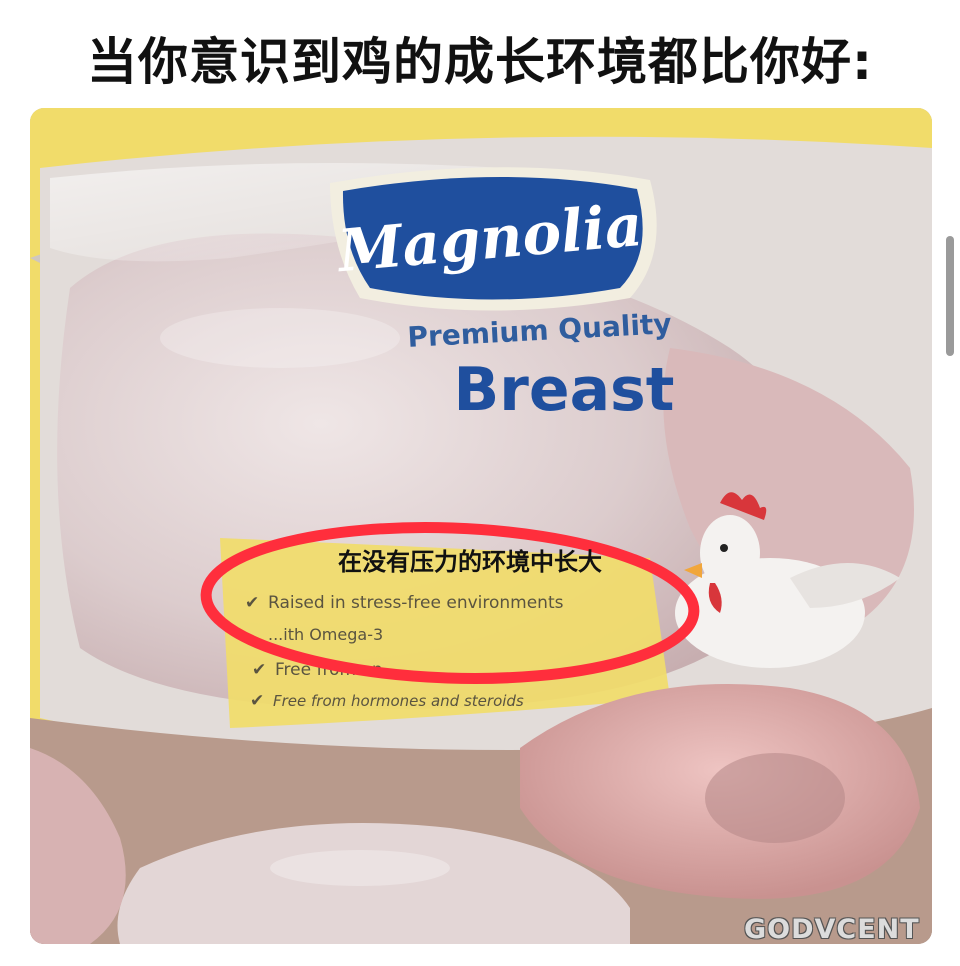 This screenshot has height=966, width=960. I want to click on plastic-glare, so click(280, 338).